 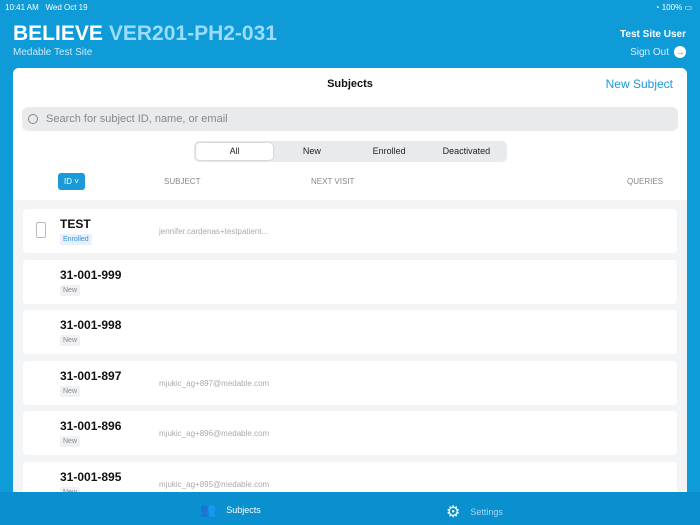 What do you see at coordinates (243, 510) in the screenshot?
I see `tab-subjects-label: Subjects` at bounding box center [243, 510].